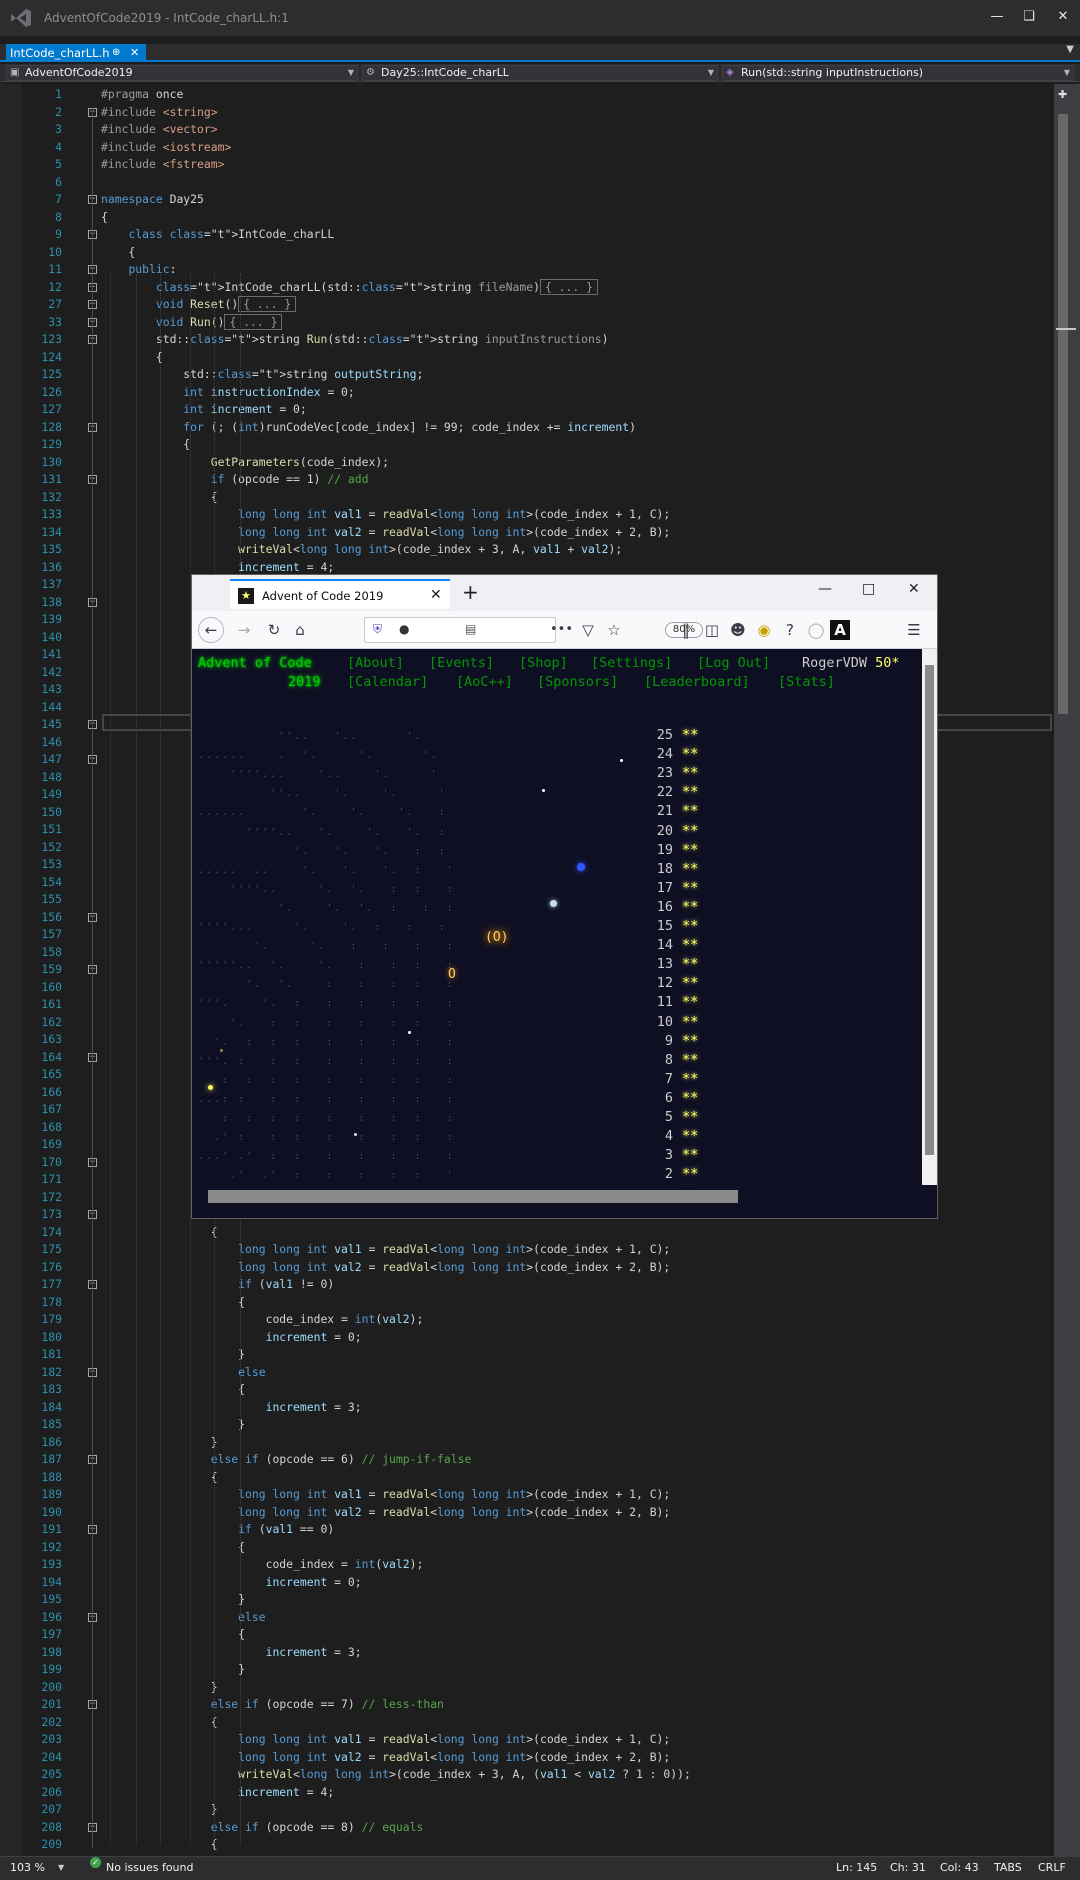 This screenshot has height=1880, width=1080. I want to click on code-line: 207 }, so click(525, 1810).